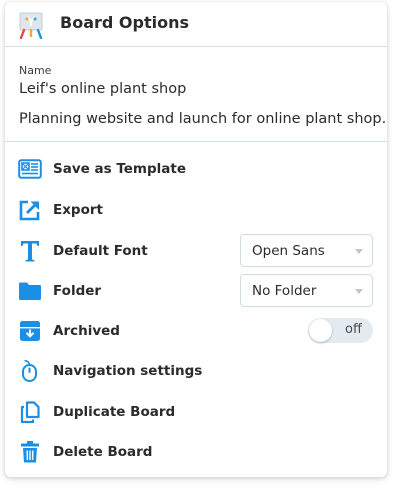 The image size is (395, 495). What do you see at coordinates (196, 24) in the screenshot?
I see `panel-header: Board Options` at bounding box center [196, 24].